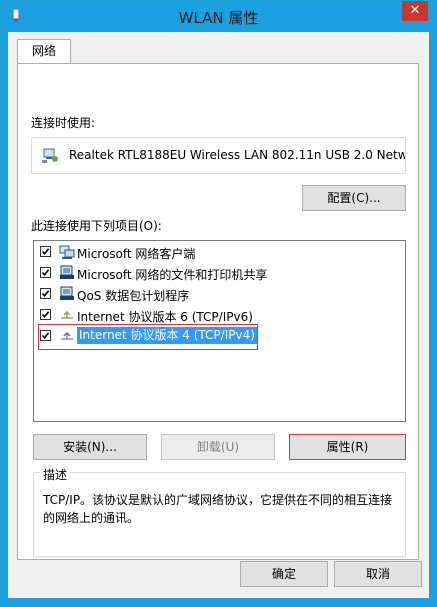 This screenshot has width=437, height=607. What do you see at coordinates (218, 447) in the screenshot?
I see `uninstall-button: 卸载(U)` at bounding box center [218, 447].